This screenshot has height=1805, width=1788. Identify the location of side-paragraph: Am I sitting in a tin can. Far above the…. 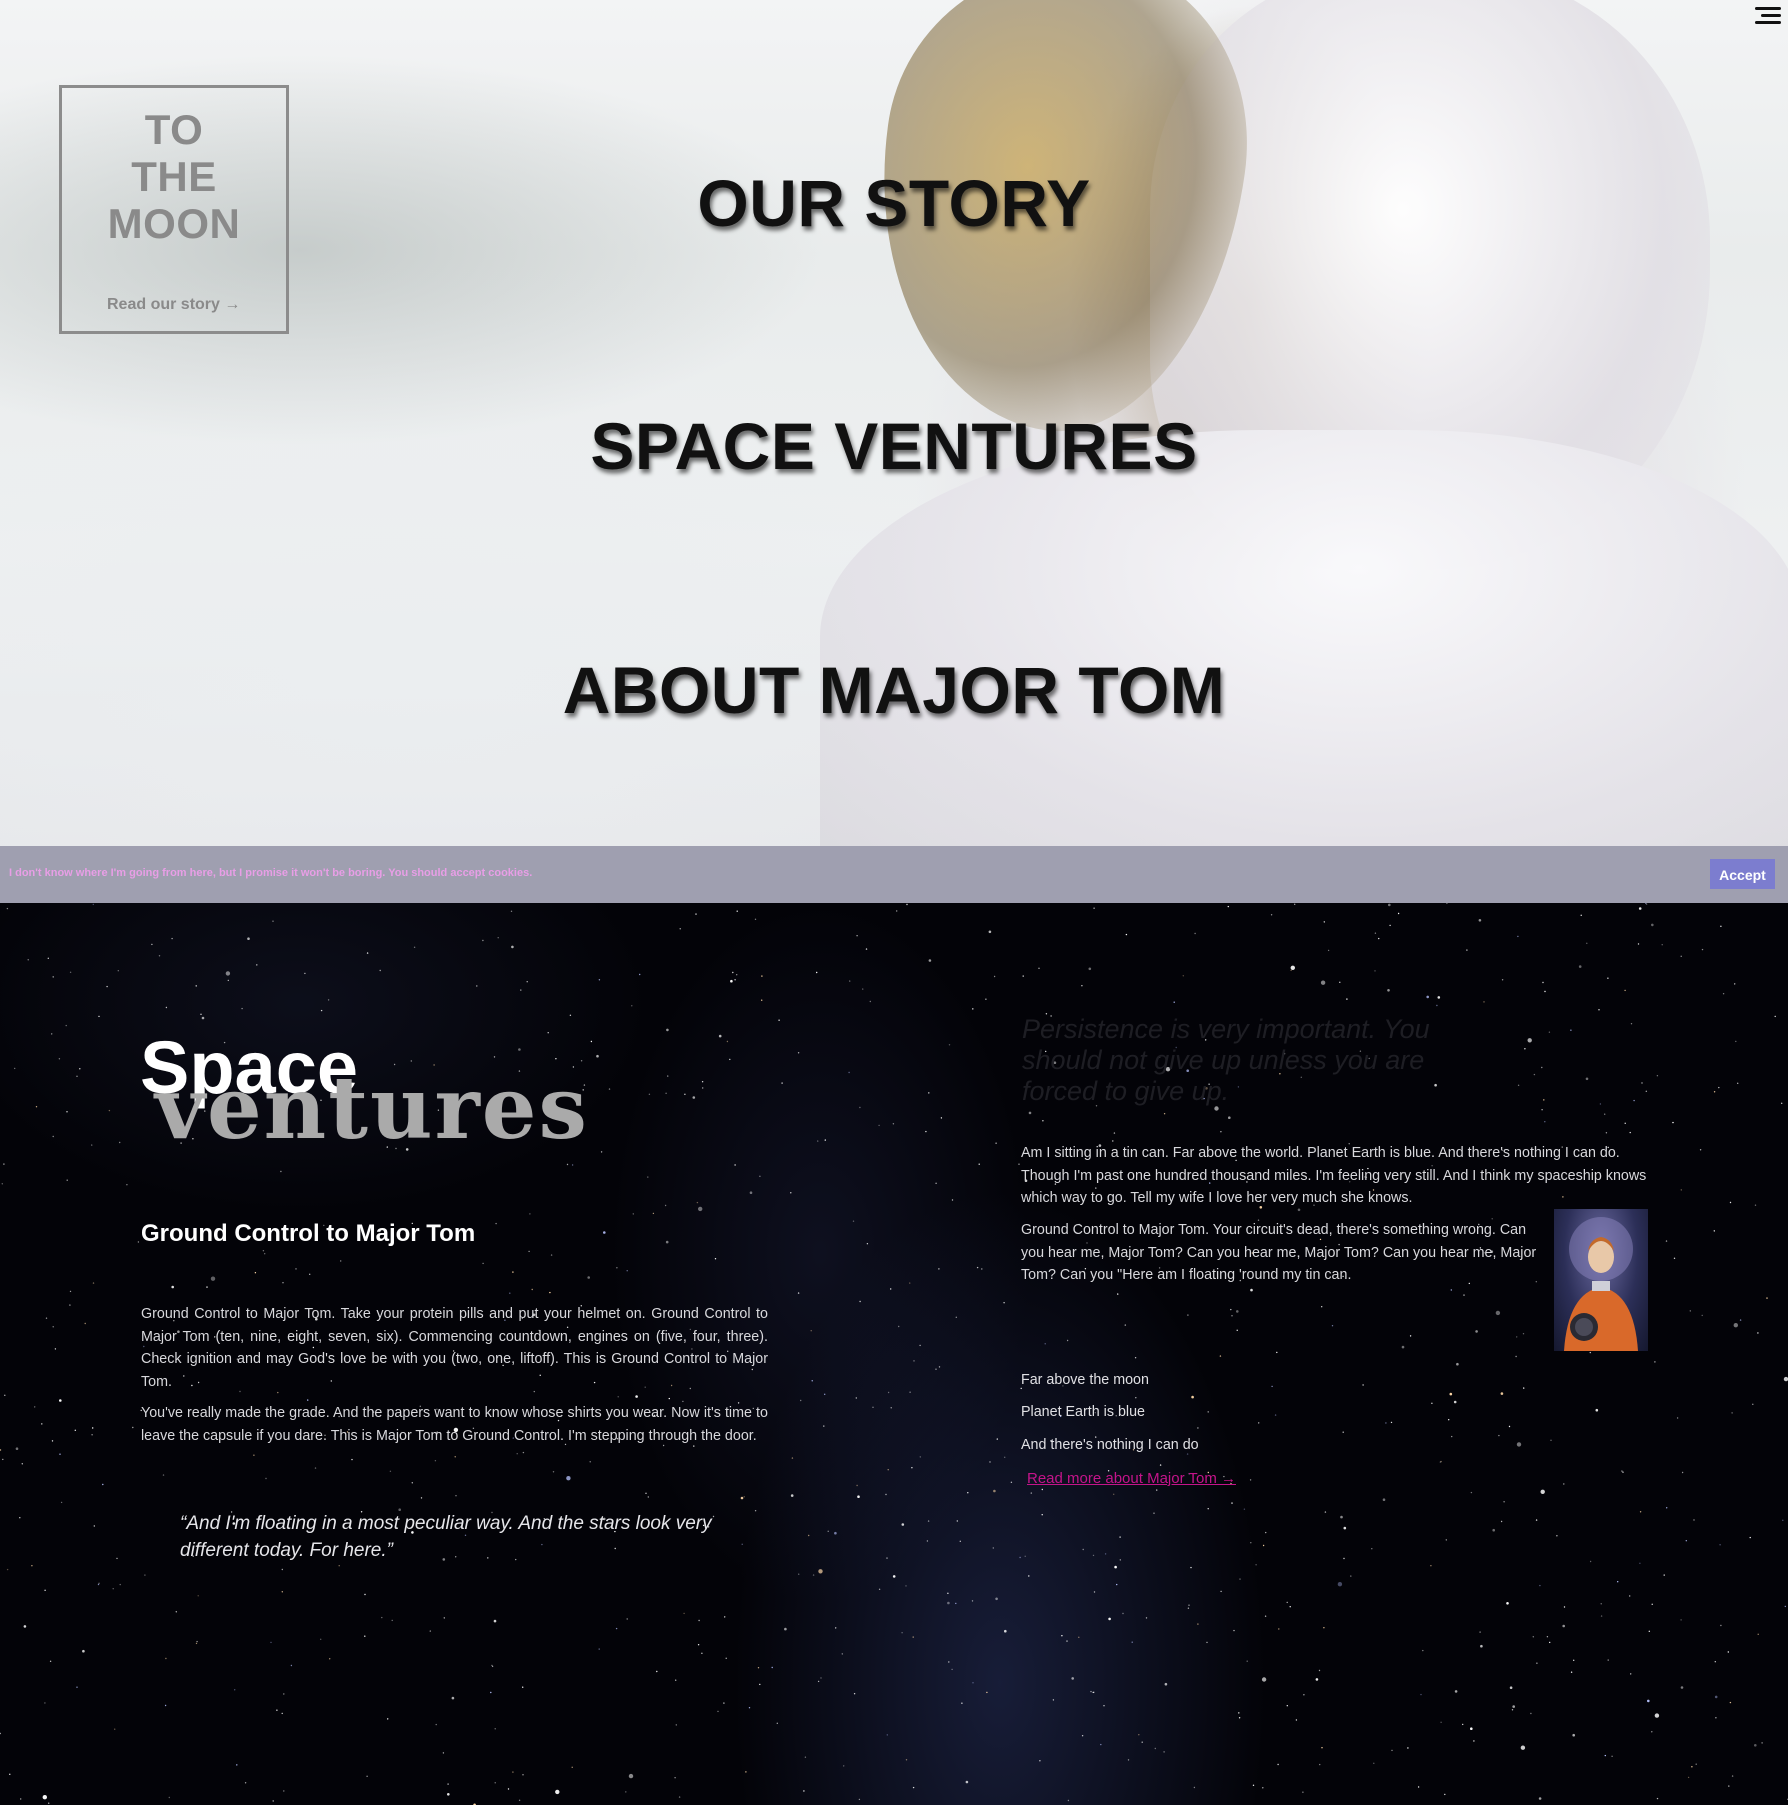
(1334, 1175).